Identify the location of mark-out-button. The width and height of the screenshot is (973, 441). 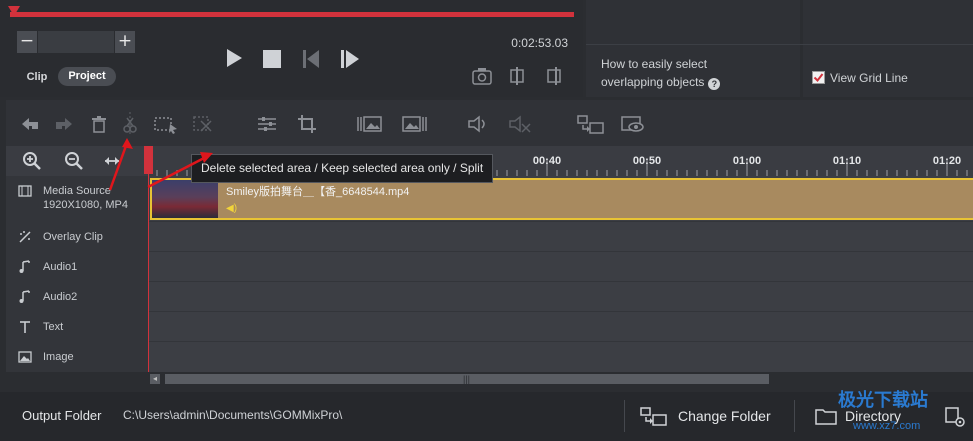
(554, 76).